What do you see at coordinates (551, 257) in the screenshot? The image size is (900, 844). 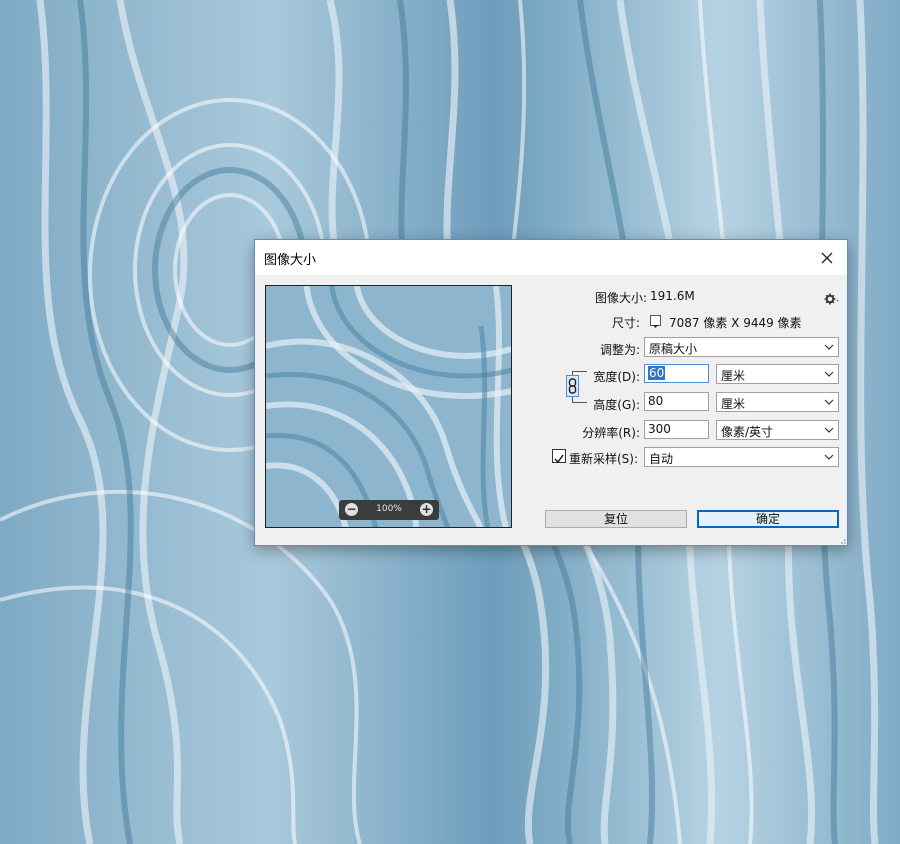 I see `dialog-titlebar: 图像大小` at bounding box center [551, 257].